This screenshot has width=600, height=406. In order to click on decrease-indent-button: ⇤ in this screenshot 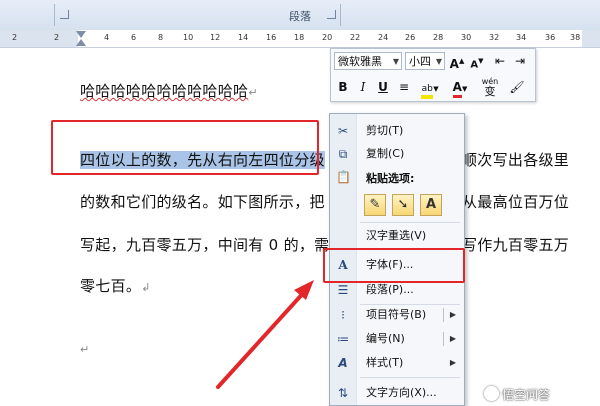, I will do `click(500, 61)`.